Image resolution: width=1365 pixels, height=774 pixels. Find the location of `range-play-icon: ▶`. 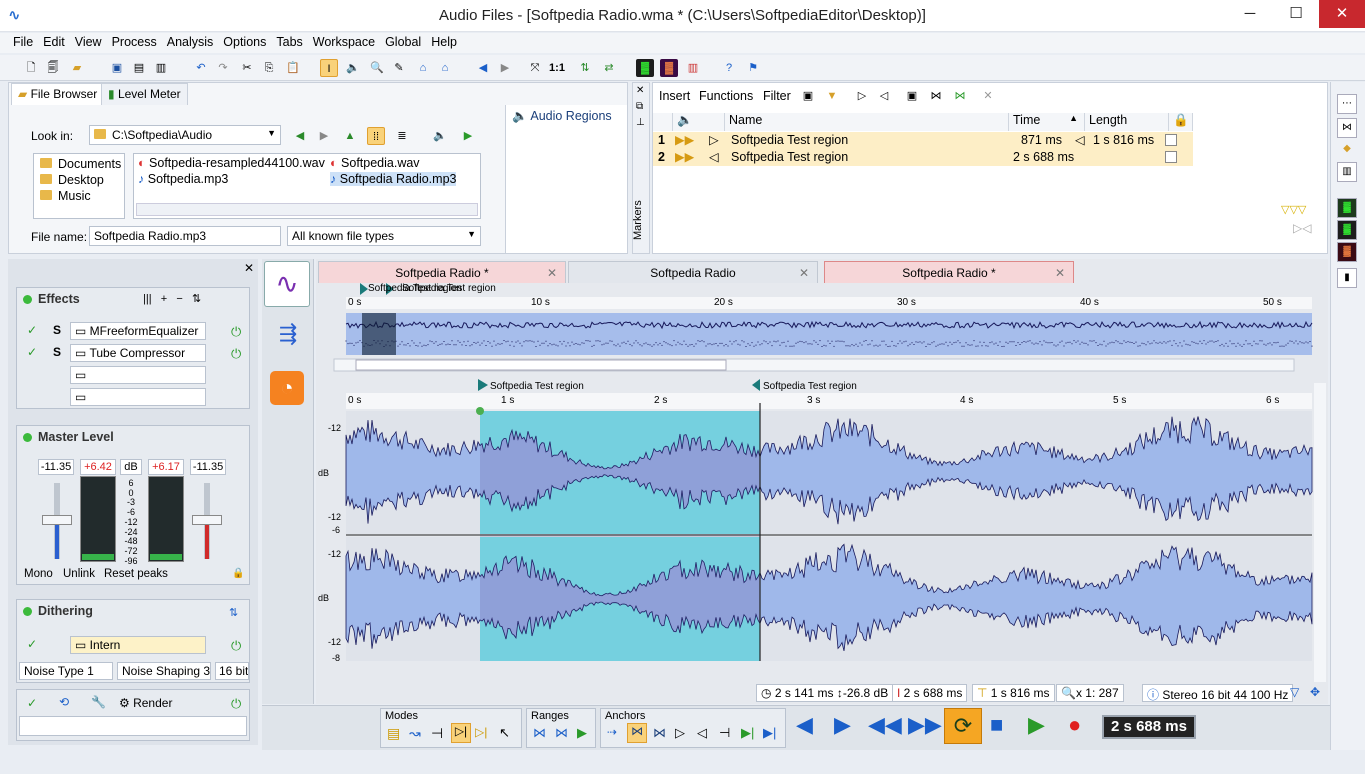

range-play-icon: ▶ is located at coordinates (582, 733).